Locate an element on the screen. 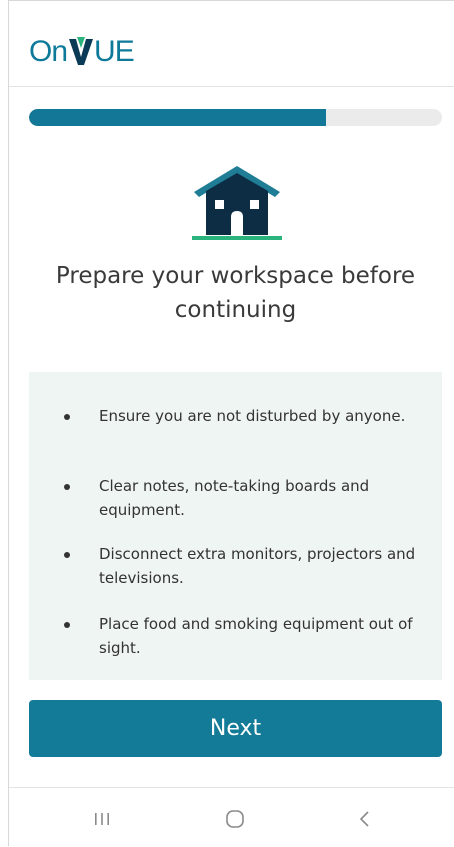 This screenshot has width=454, height=847. app-header: On UE is located at coordinates (231, 44).